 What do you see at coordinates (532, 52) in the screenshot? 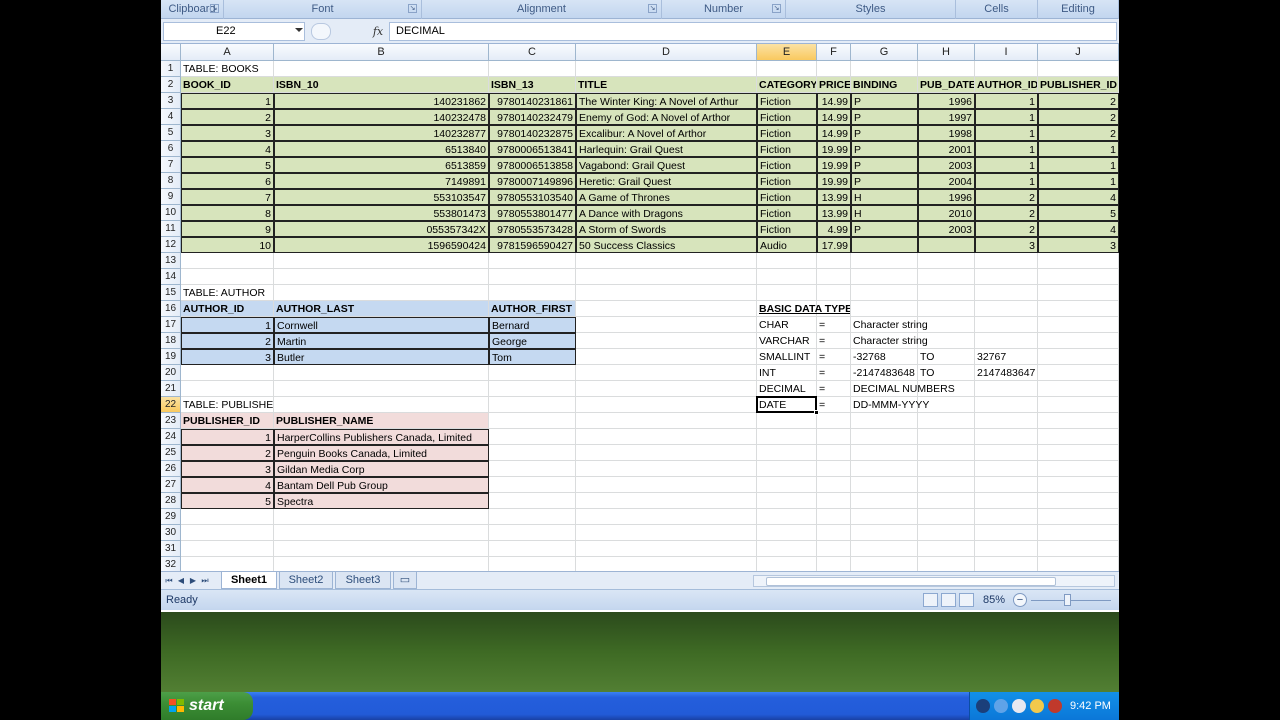
I see `column-header-c: C` at bounding box center [532, 52].